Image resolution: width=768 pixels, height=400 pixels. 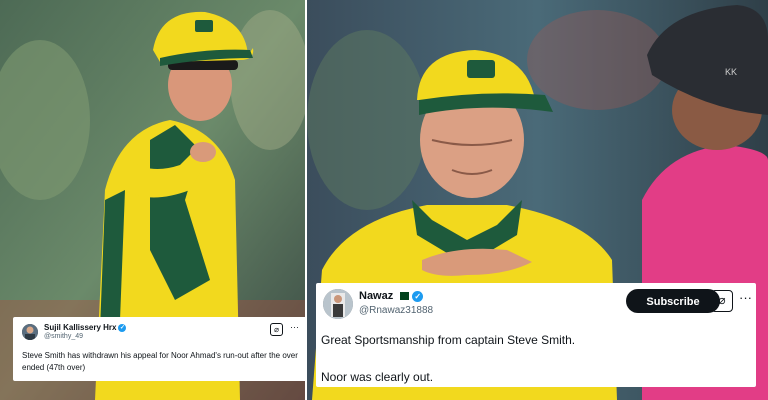 I want to click on tweet-text-line-2: Noor was clearly out., so click(x=377, y=377).